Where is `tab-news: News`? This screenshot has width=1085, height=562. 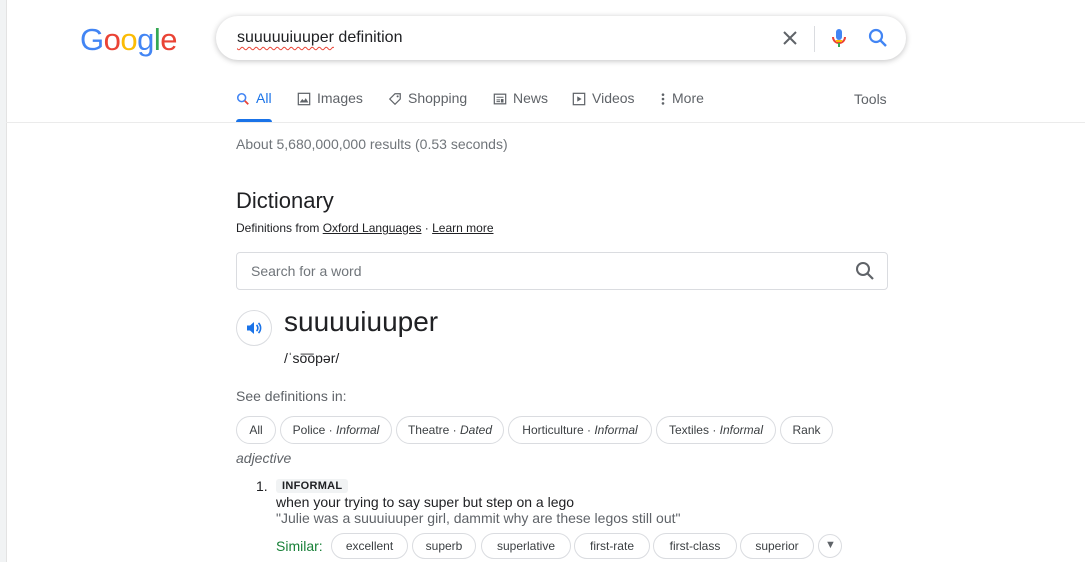 tab-news: News is located at coordinates (520, 106).